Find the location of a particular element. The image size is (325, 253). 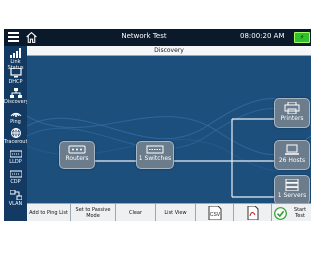

laptop-icon is located at coordinates (292, 149).